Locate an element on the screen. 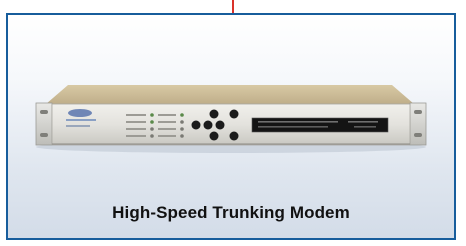  display-window-icon is located at coordinates (320, 125).